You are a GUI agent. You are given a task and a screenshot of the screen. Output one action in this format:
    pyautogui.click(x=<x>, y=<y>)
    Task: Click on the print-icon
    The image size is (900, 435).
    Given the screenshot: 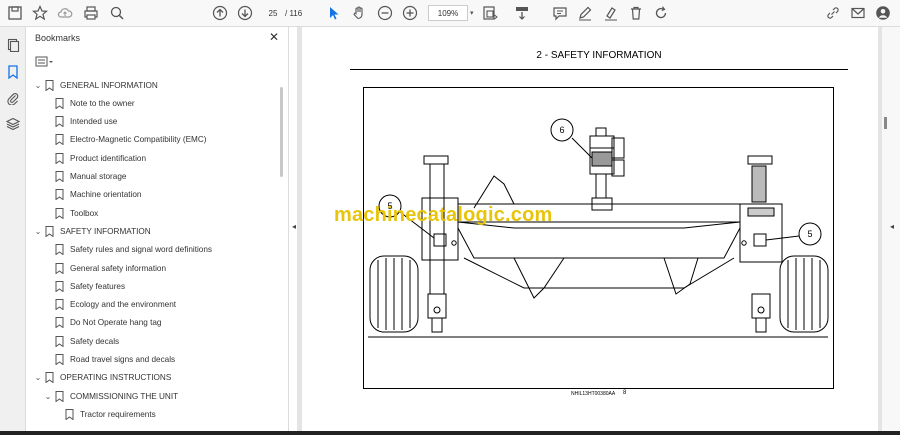 What is the action you would take?
    pyautogui.click(x=91, y=13)
    